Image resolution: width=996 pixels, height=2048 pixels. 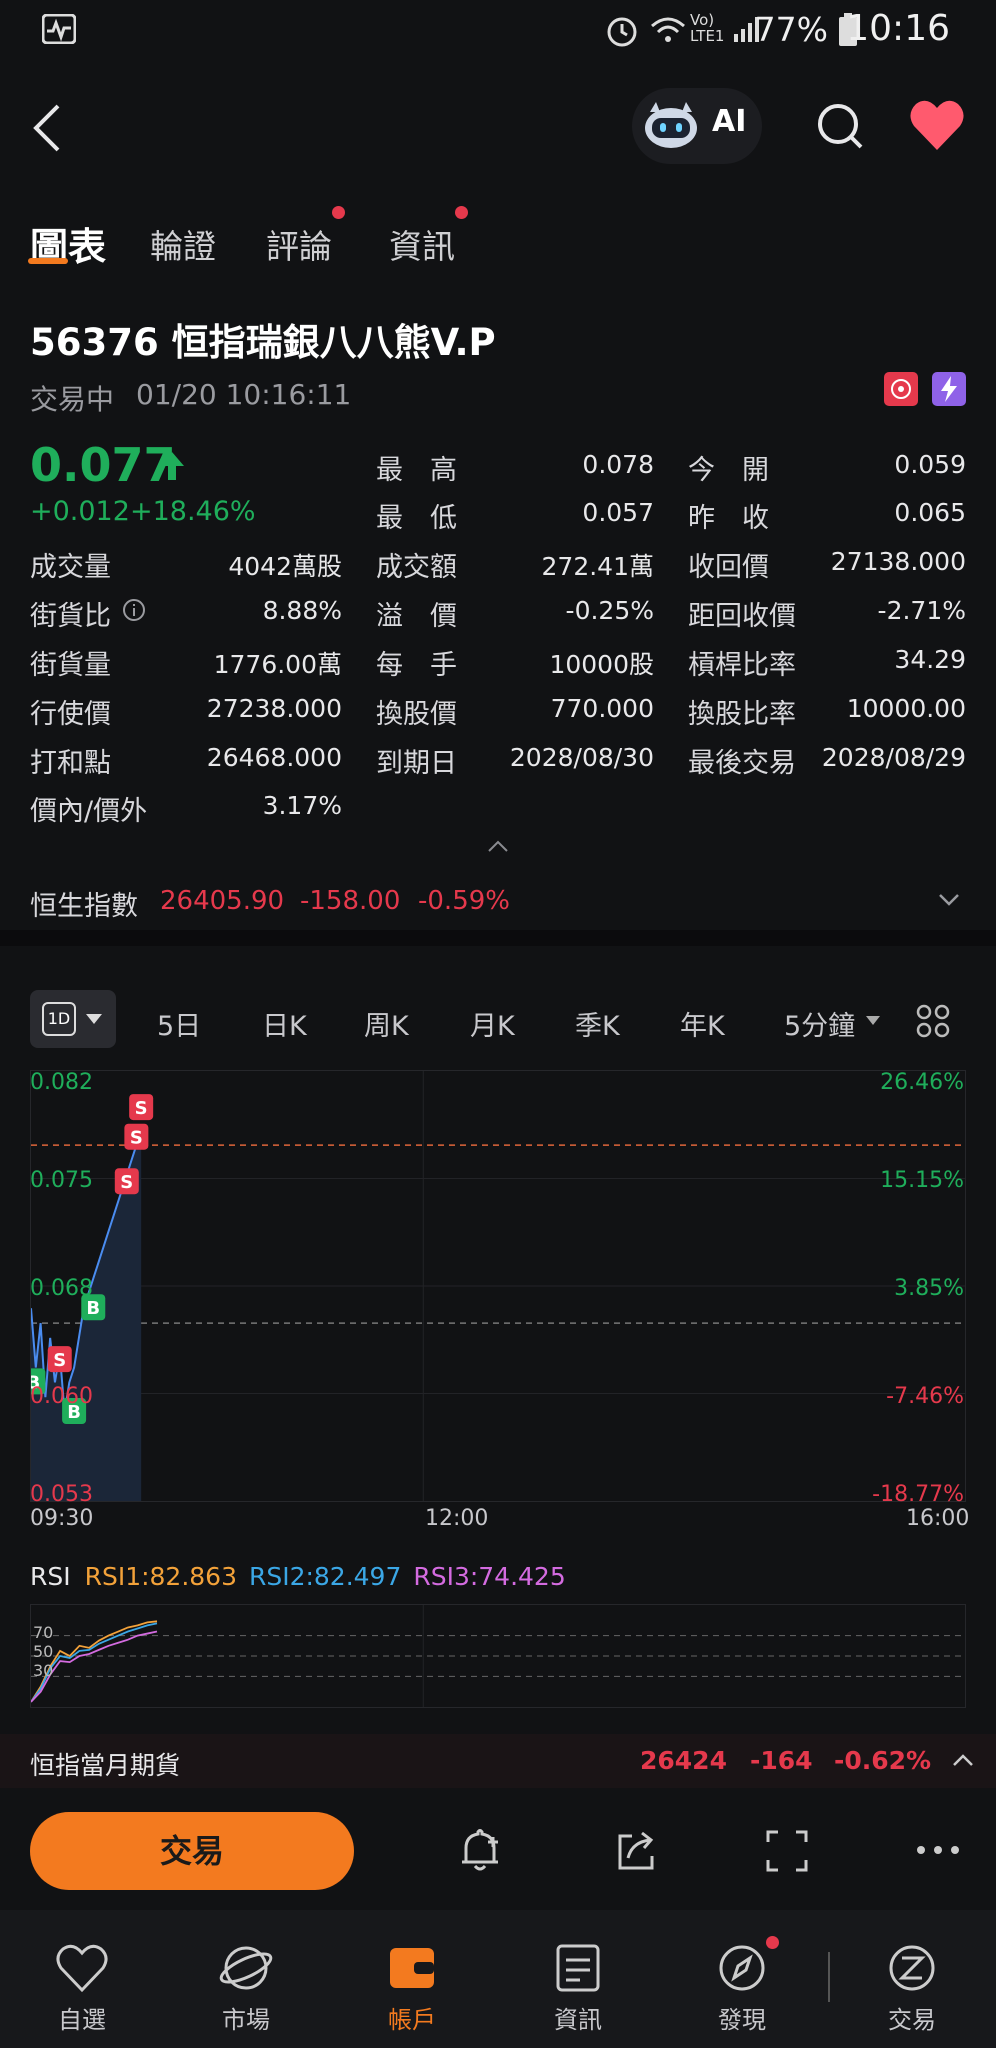 I want to click on ai-assistant-button: AI, so click(x=697, y=126).